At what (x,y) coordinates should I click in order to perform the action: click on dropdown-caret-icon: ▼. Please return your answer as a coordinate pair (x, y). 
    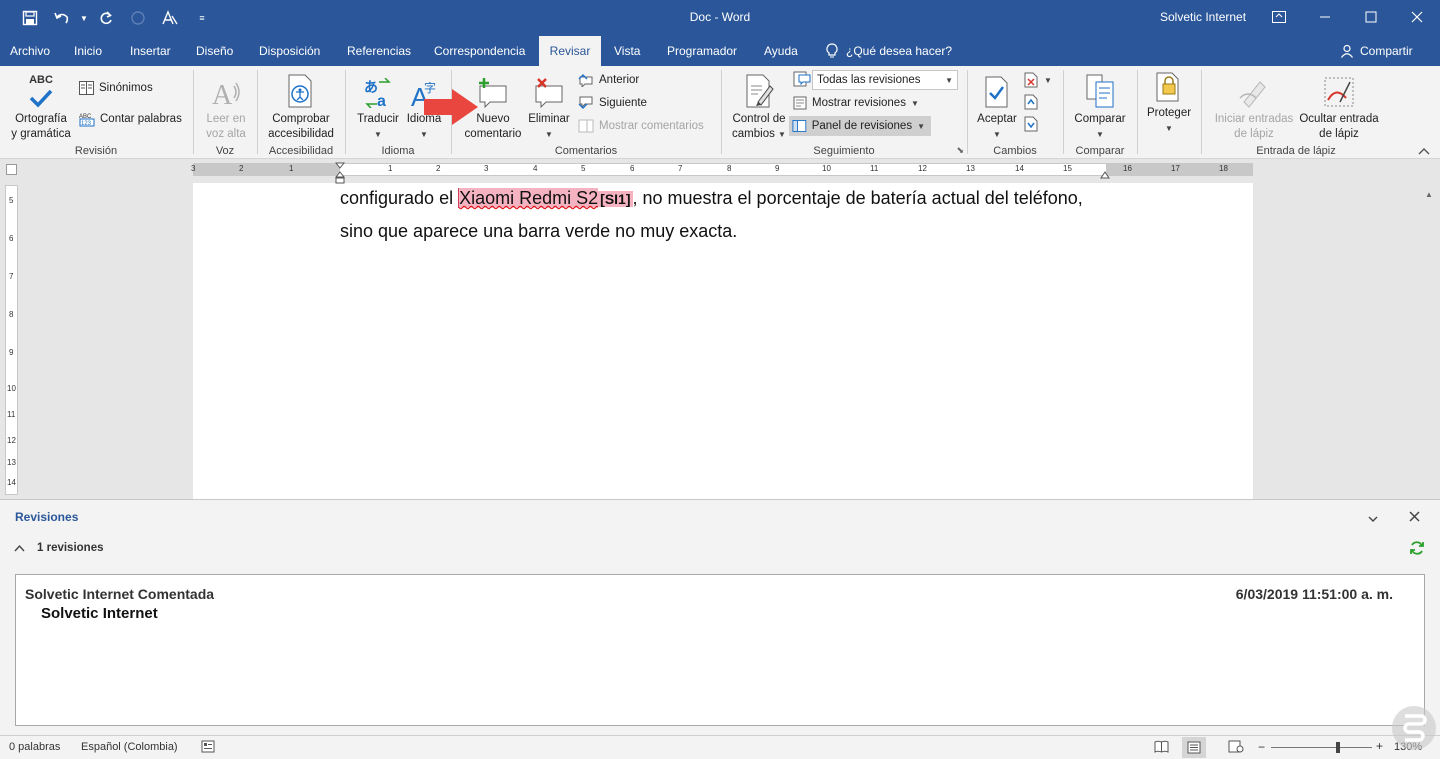
    Looking at the image, I should click on (84, 18).